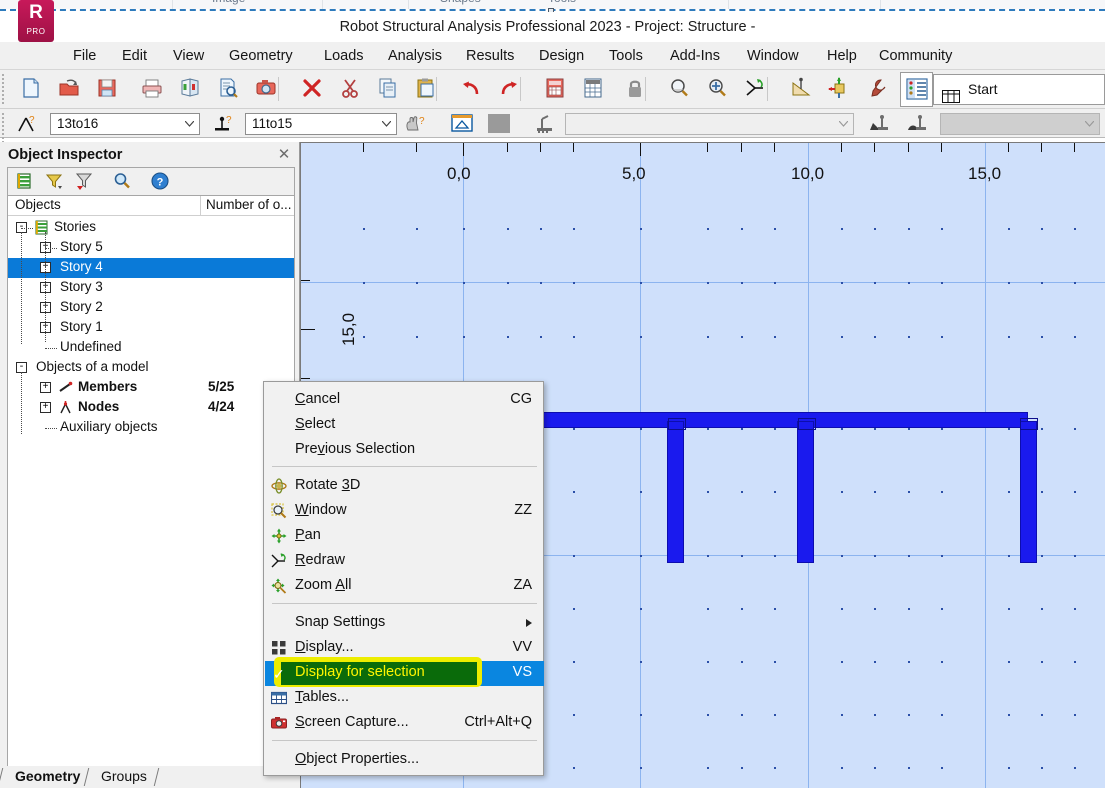 The width and height of the screenshot is (1105, 788). I want to click on undo-icon, so click(471, 89).